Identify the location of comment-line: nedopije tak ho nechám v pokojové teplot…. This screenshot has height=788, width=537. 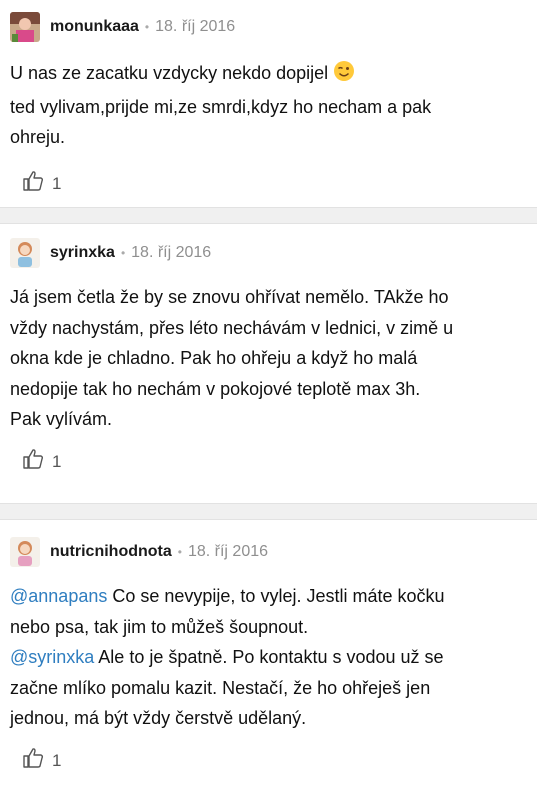
(215, 388).